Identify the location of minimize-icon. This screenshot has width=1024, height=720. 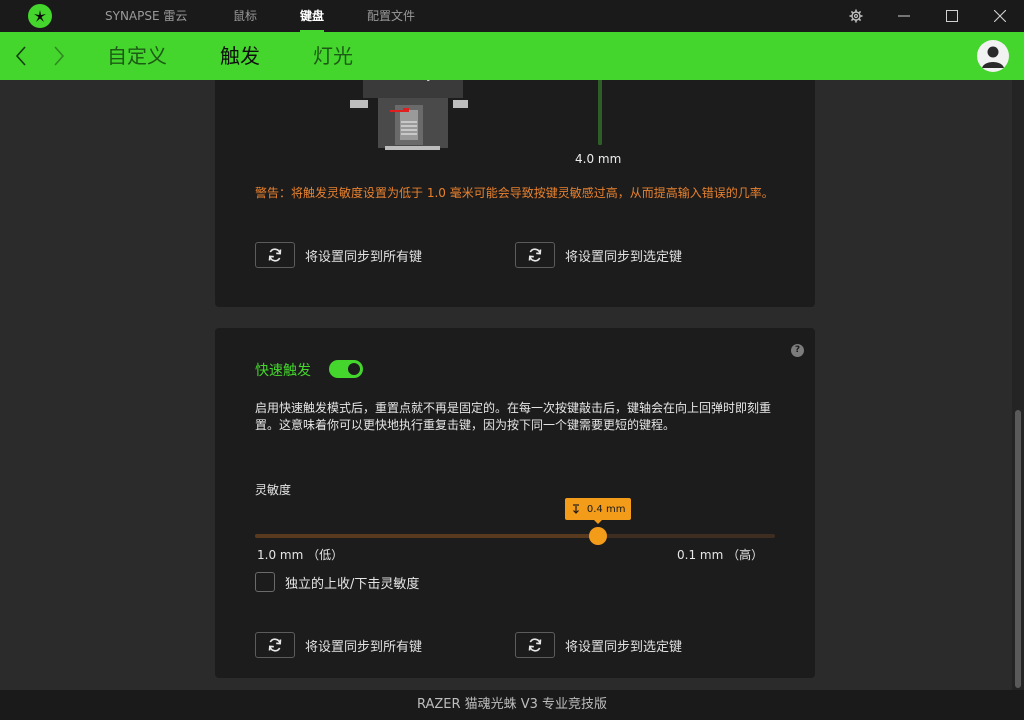
(904, 16).